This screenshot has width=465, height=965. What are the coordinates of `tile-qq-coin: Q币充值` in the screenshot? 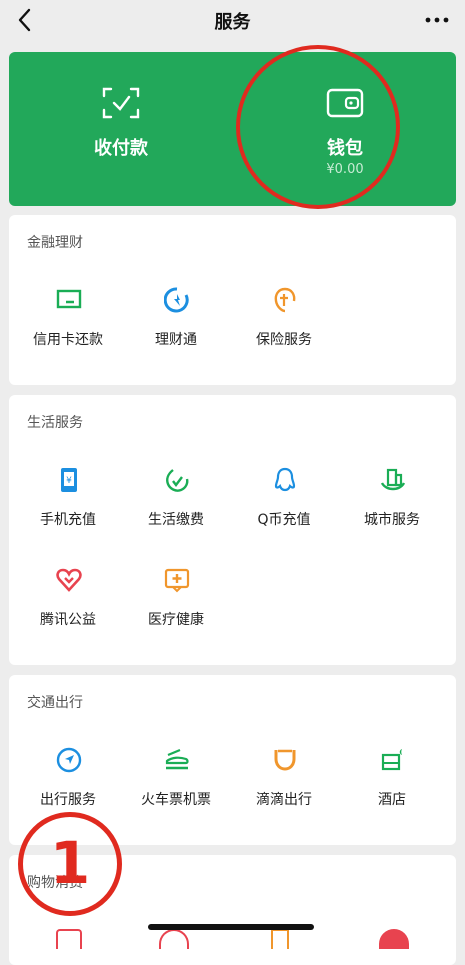 It's located at (284, 507).